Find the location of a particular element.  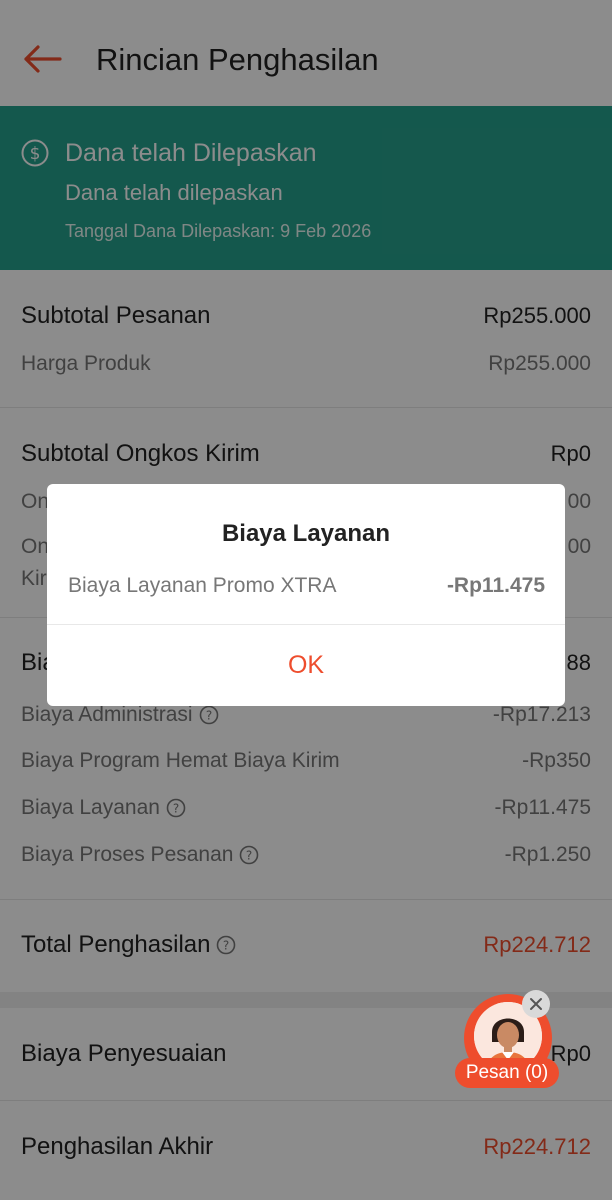

chat-widget: Pesan (0) is located at coordinates (507, 1041).